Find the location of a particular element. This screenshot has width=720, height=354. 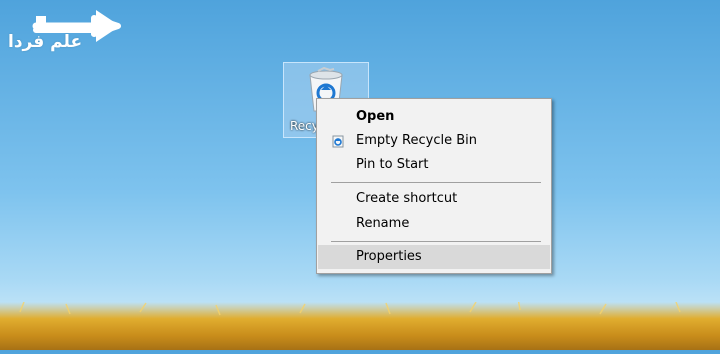

wheat-field is located at coordinates (360, 323).